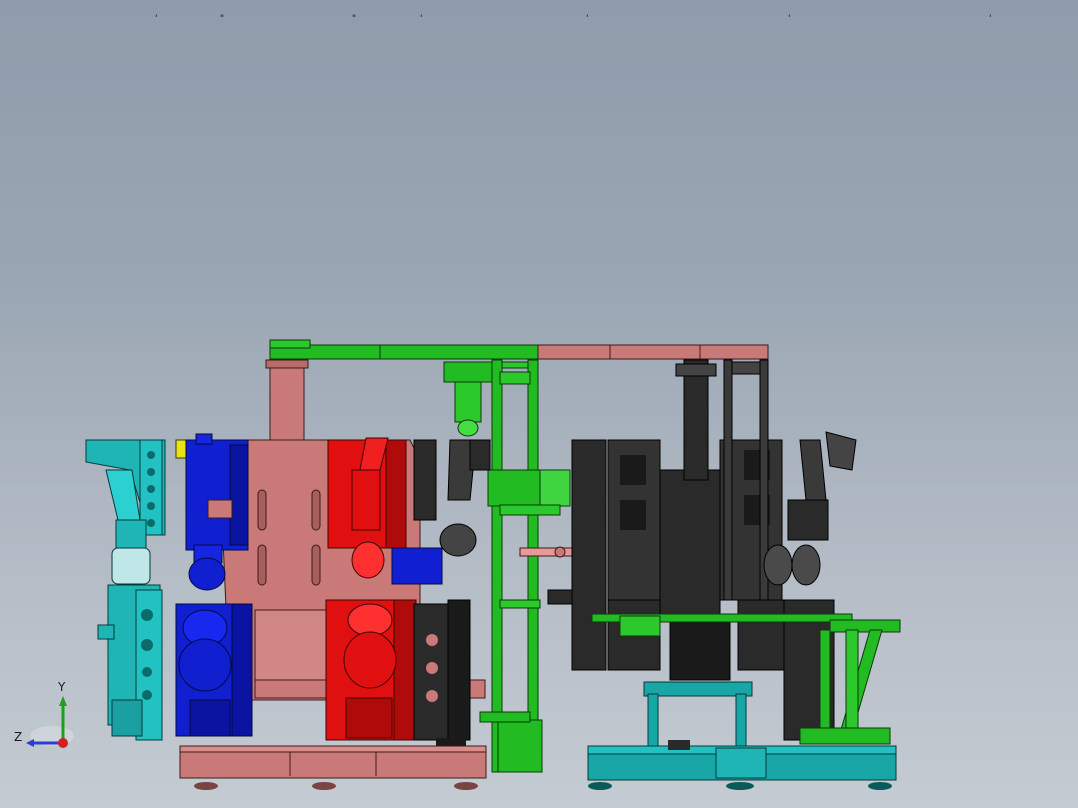 The width and height of the screenshot is (1078, 808). What do you see at coordinates (525, 566) in the screenshot?
I see `green-frame` at bounding box center [525, 566].